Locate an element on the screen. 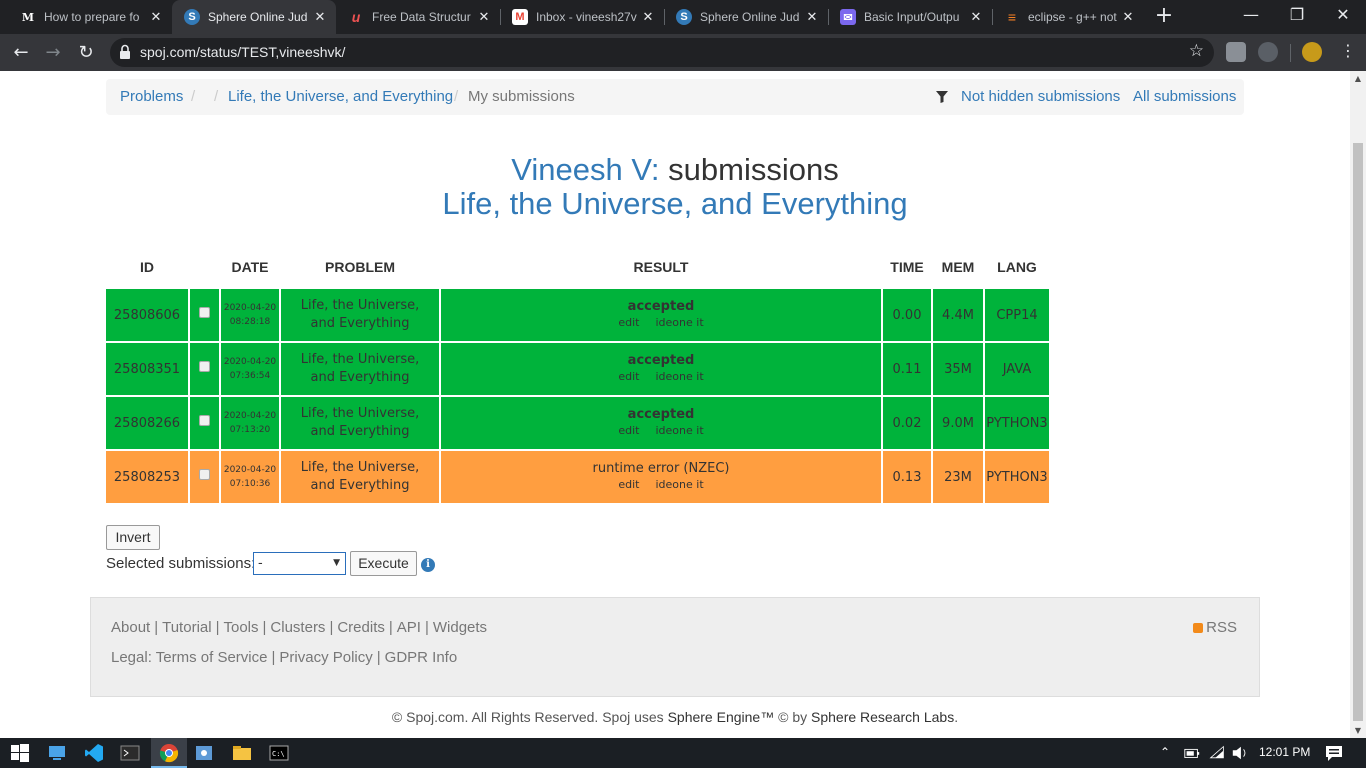  footer-link-api: API is located at coordinates (409, 627).